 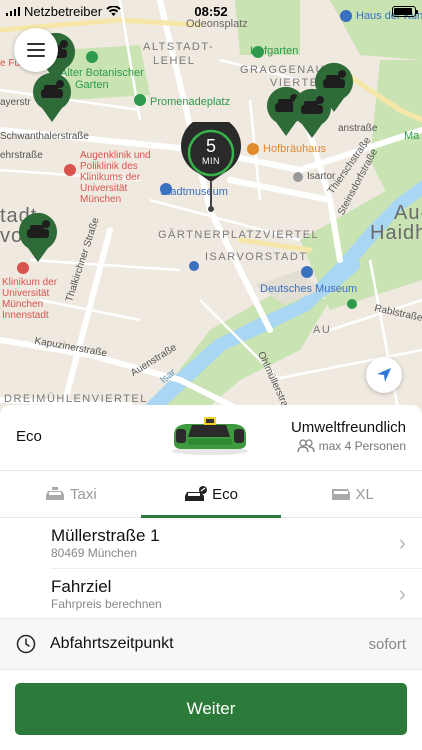 I want to click on tab-taxi-label: Taxi, so click(x=83, y=494).